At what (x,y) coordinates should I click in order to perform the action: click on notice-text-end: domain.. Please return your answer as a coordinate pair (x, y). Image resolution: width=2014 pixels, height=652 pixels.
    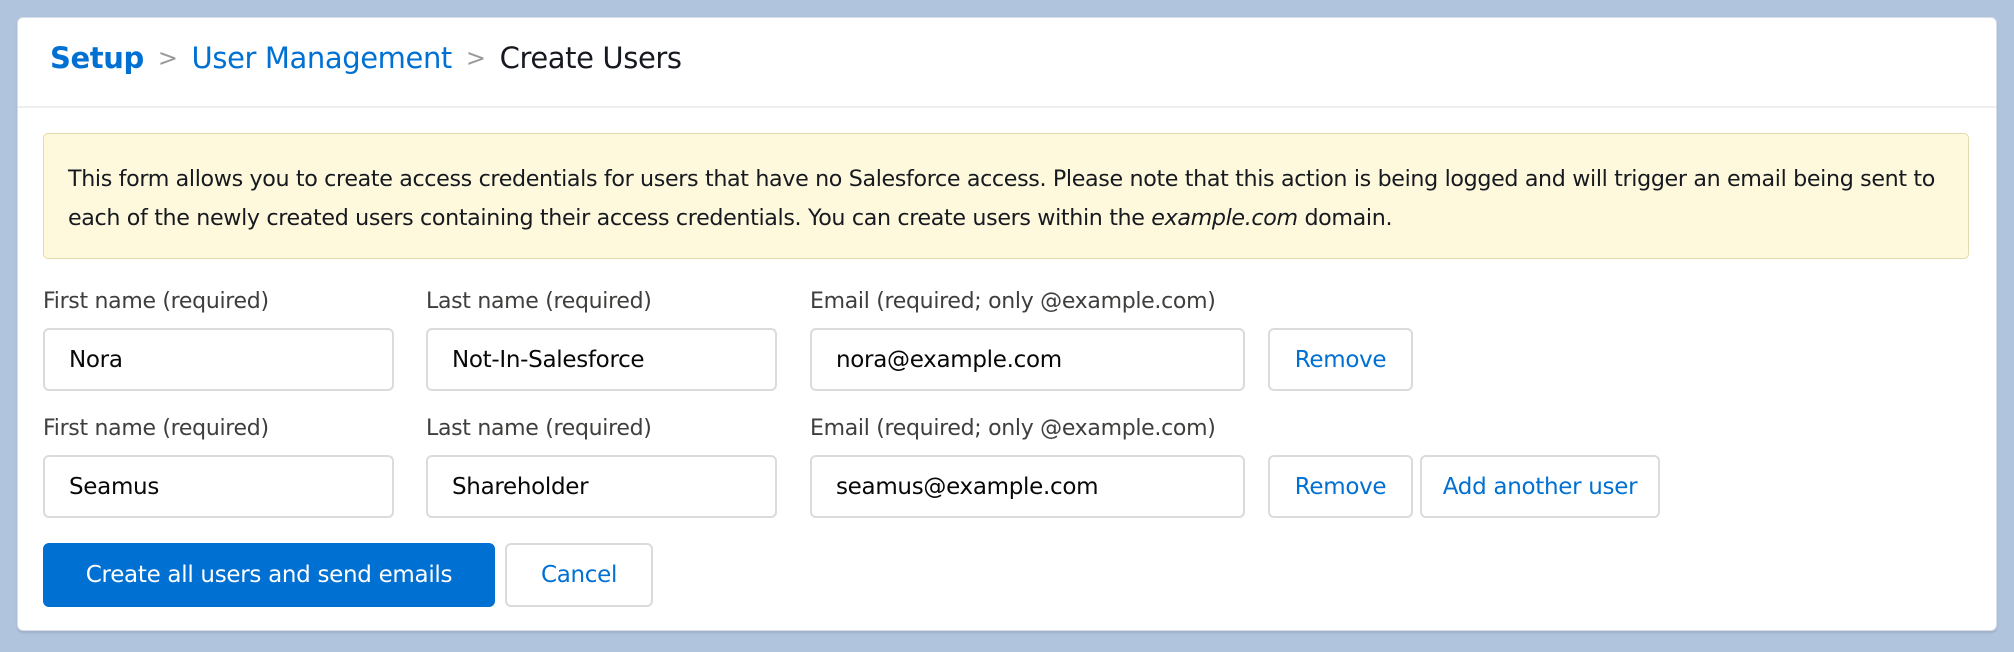
    Looking at the image, I should click on (1345, 218).